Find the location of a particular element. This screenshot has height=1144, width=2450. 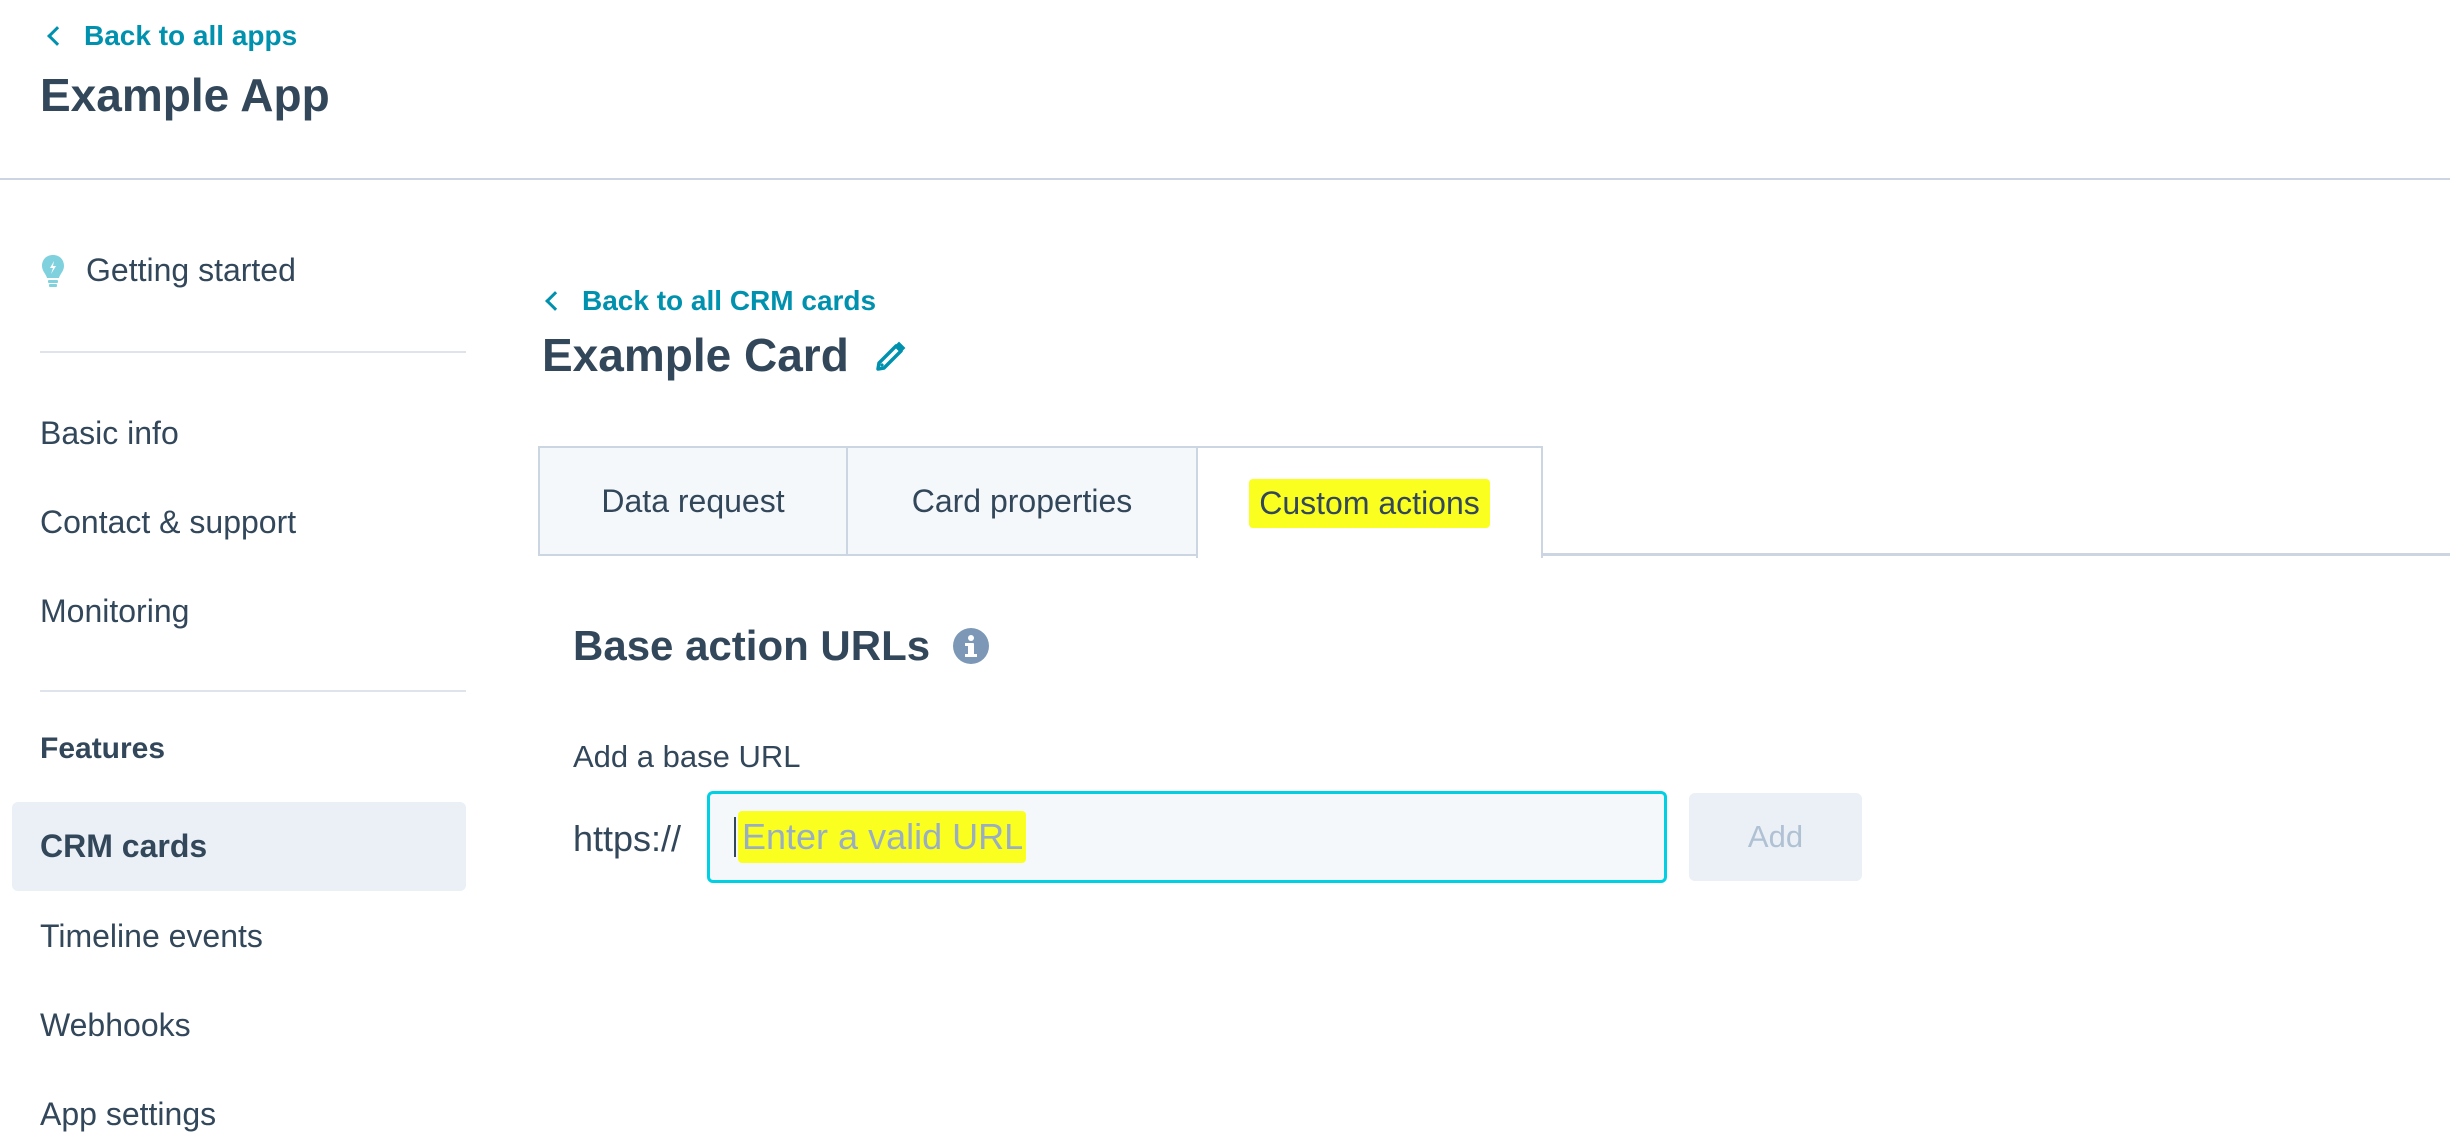

back-to-crm-cards-label: Back to all CRM cards is located at coordinates (729, 300).